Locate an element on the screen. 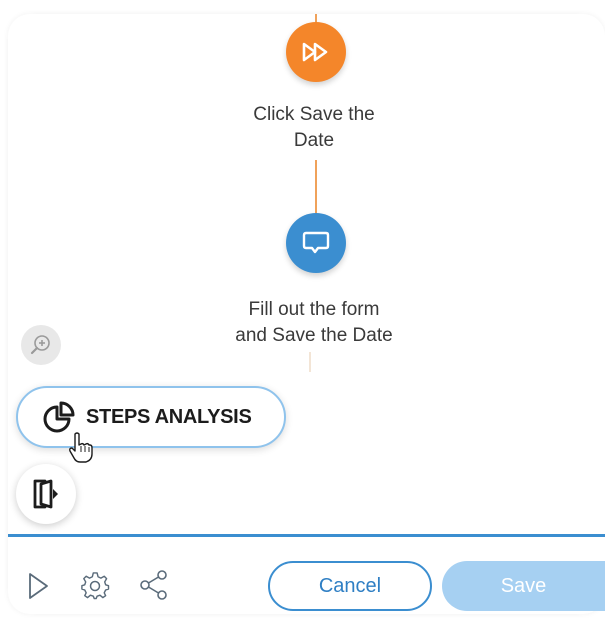  step-label-save-the-date: Click Save the Date is located at coordinates (314, 128).